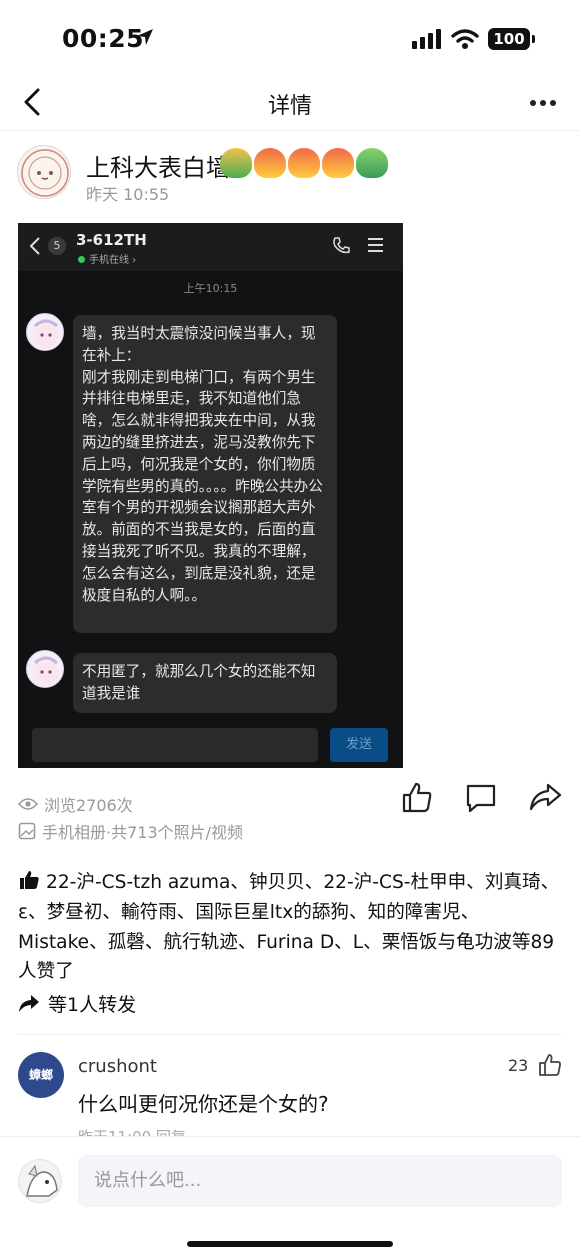  What do you see at coordinates (210, 288) in the screenshot?
I see `chat-timestamp: 上午10:15` at bounding box center [210, 288].